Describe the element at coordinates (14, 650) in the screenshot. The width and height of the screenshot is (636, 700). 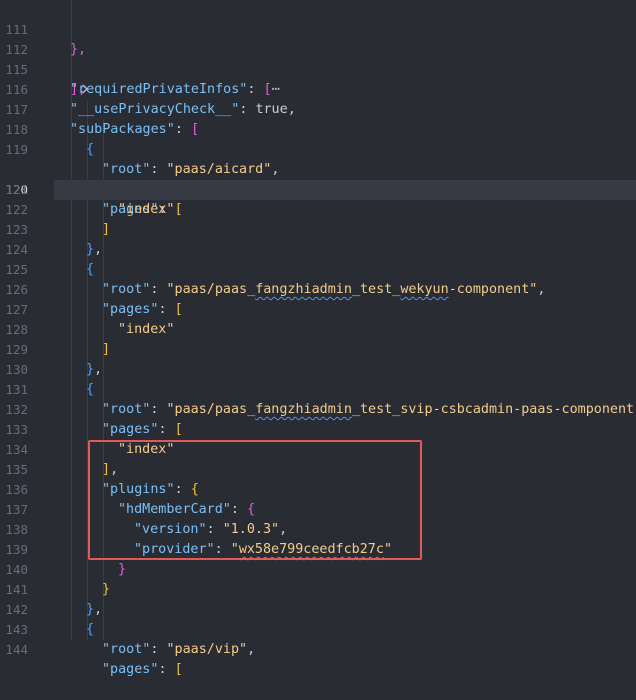
I see `line-number: 144` at that location.